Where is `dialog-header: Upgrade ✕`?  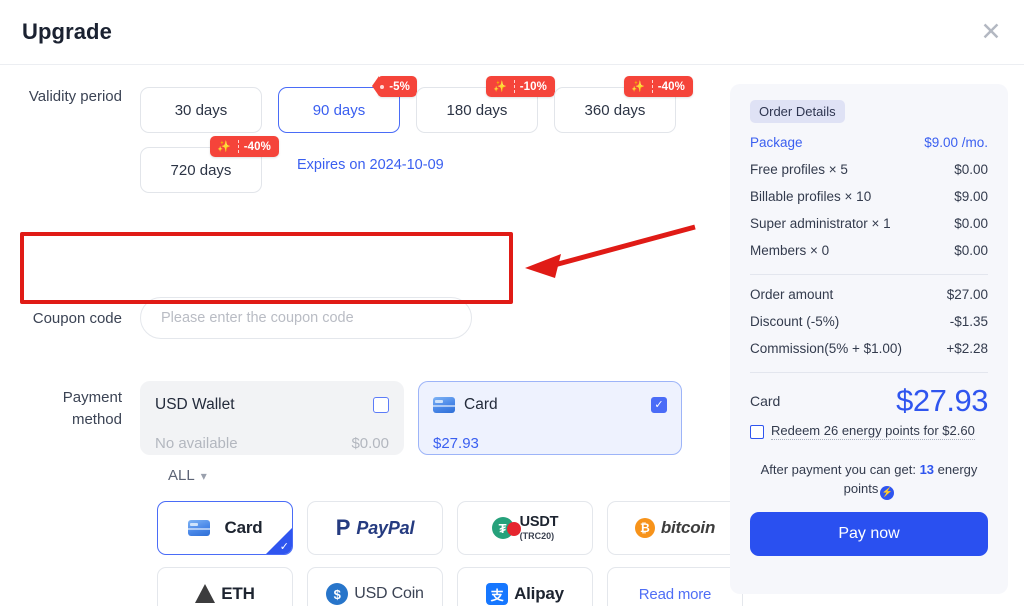 dialog-header: Upgrade ✕ is located at coordinates (512, 32).